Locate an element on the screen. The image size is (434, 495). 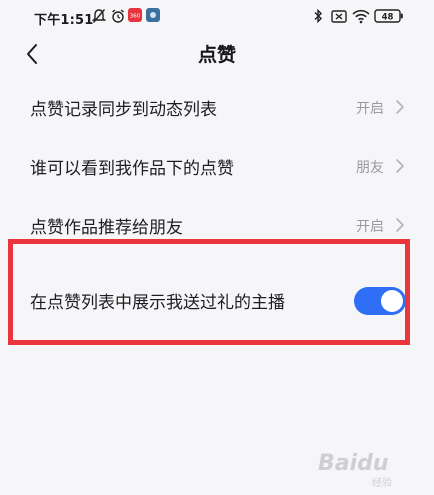
baidu-watermark: Baidu 经验 is located at coordinates (366, 470).